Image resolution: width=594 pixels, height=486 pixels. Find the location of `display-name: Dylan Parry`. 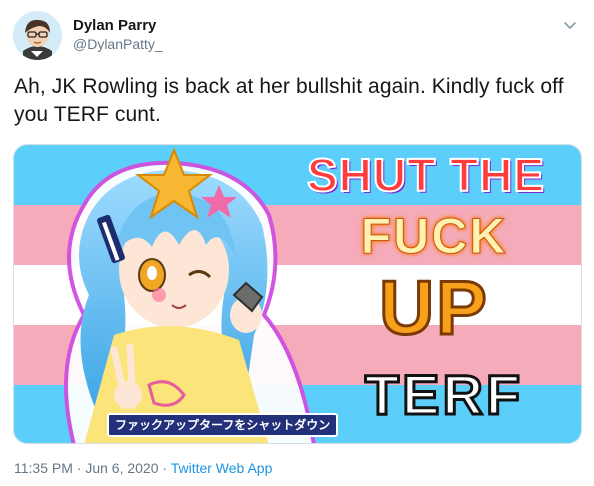

display-name: Dylan Parry is located at coordinates (118, 25).